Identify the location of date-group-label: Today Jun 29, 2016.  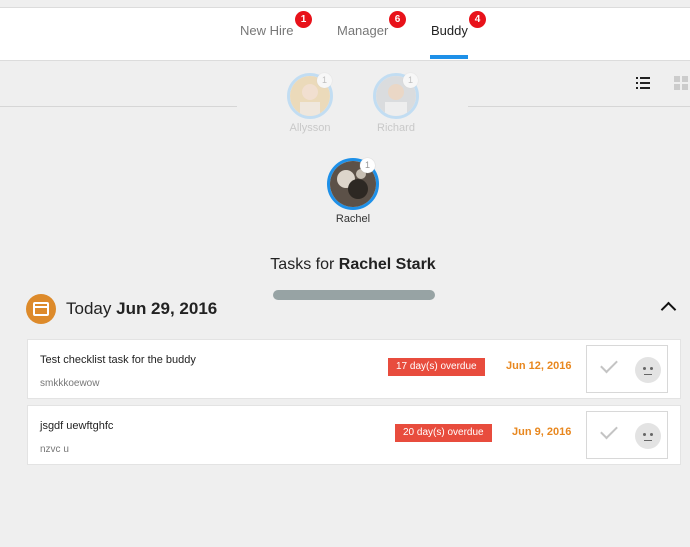
(141, 309).